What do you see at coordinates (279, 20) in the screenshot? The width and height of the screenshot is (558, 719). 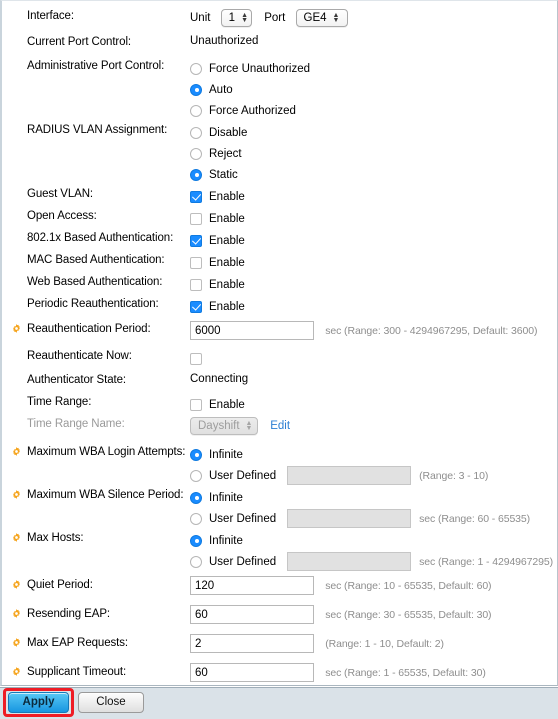 I see `row-interface: Interface: Unit 1 ▲ ▼ Port GE4 ▲ ▼` at bounding box center [279, 20].